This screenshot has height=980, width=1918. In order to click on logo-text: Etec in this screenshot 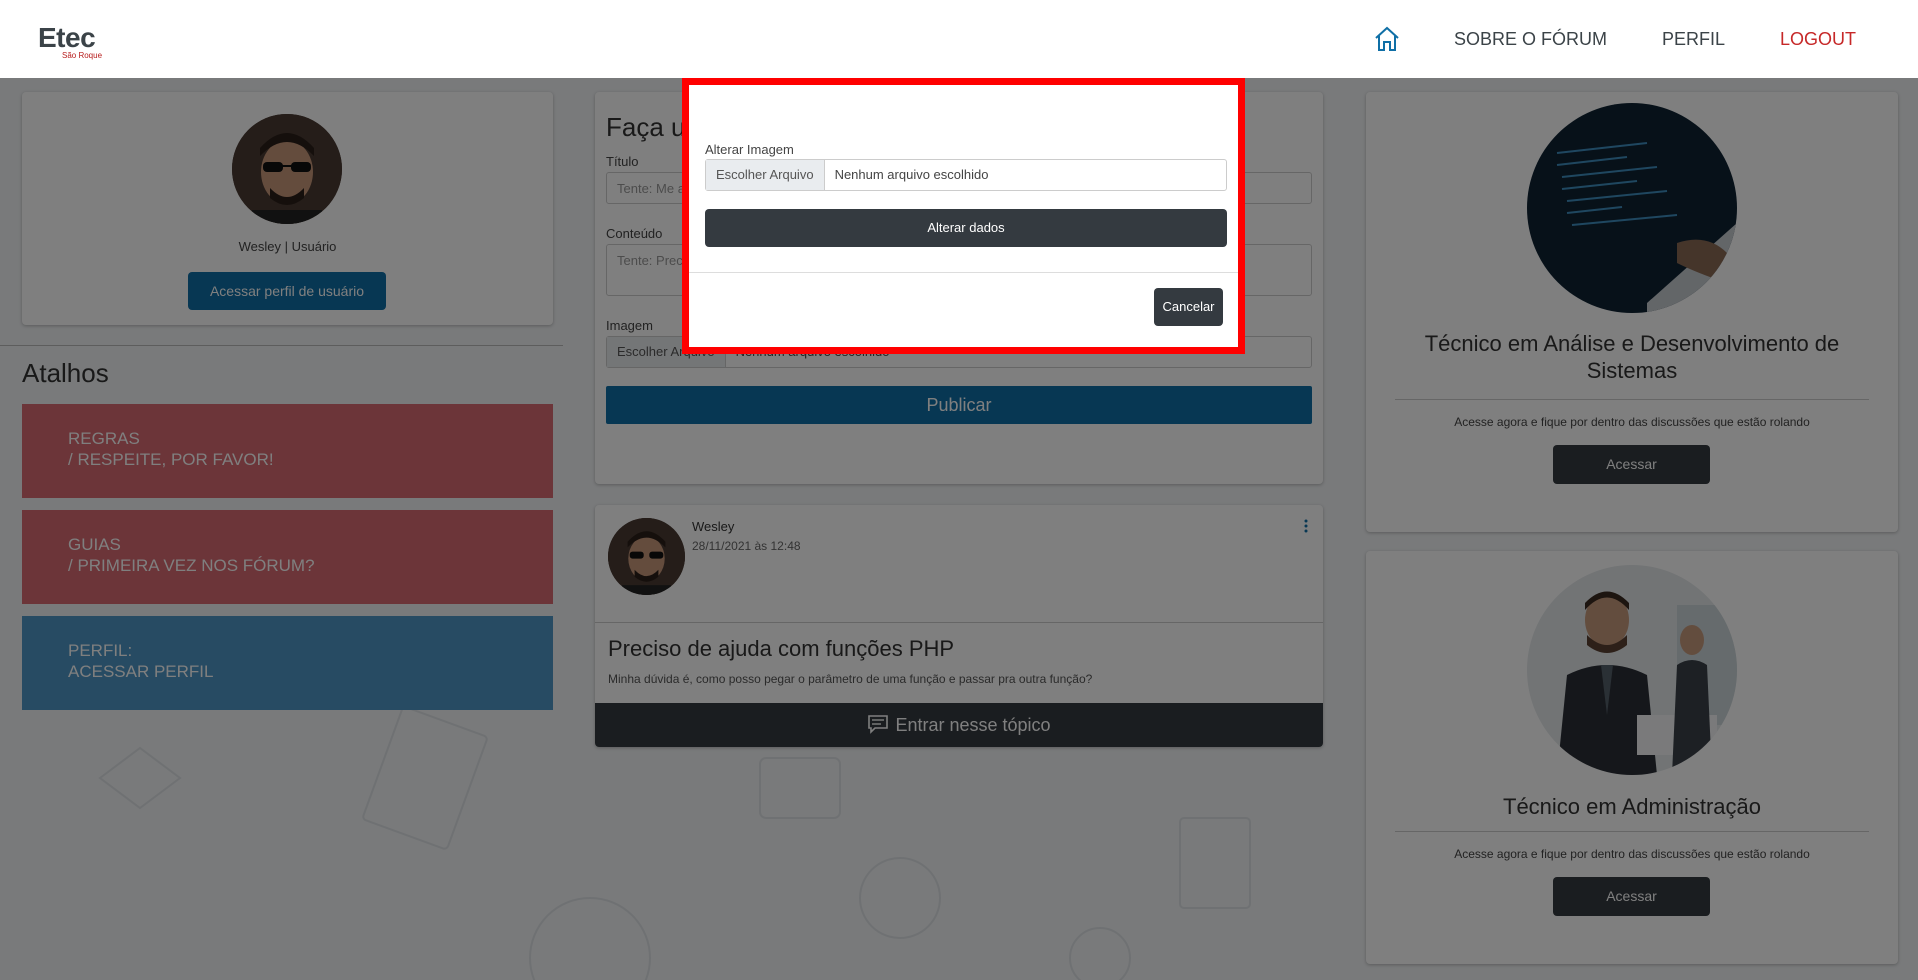, I will do `click(67, 37)`.